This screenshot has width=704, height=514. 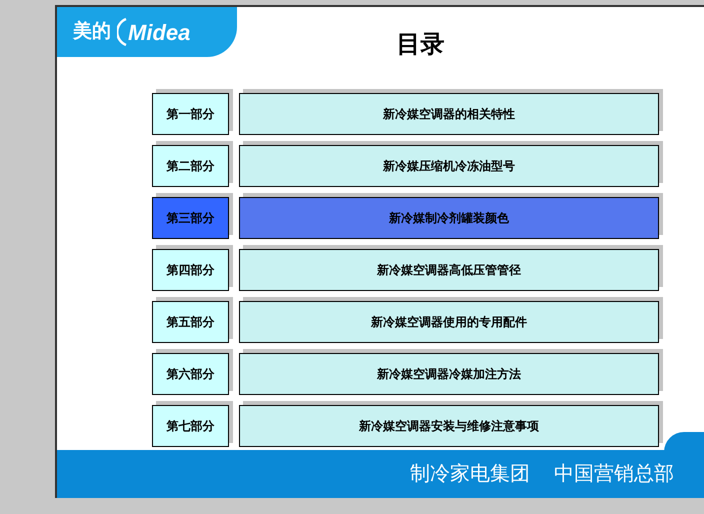 What do you see at coordinates (614, 474) in the screenshot?
I see `footer-text: 中国营销总部` at bounding box center [614, 474].